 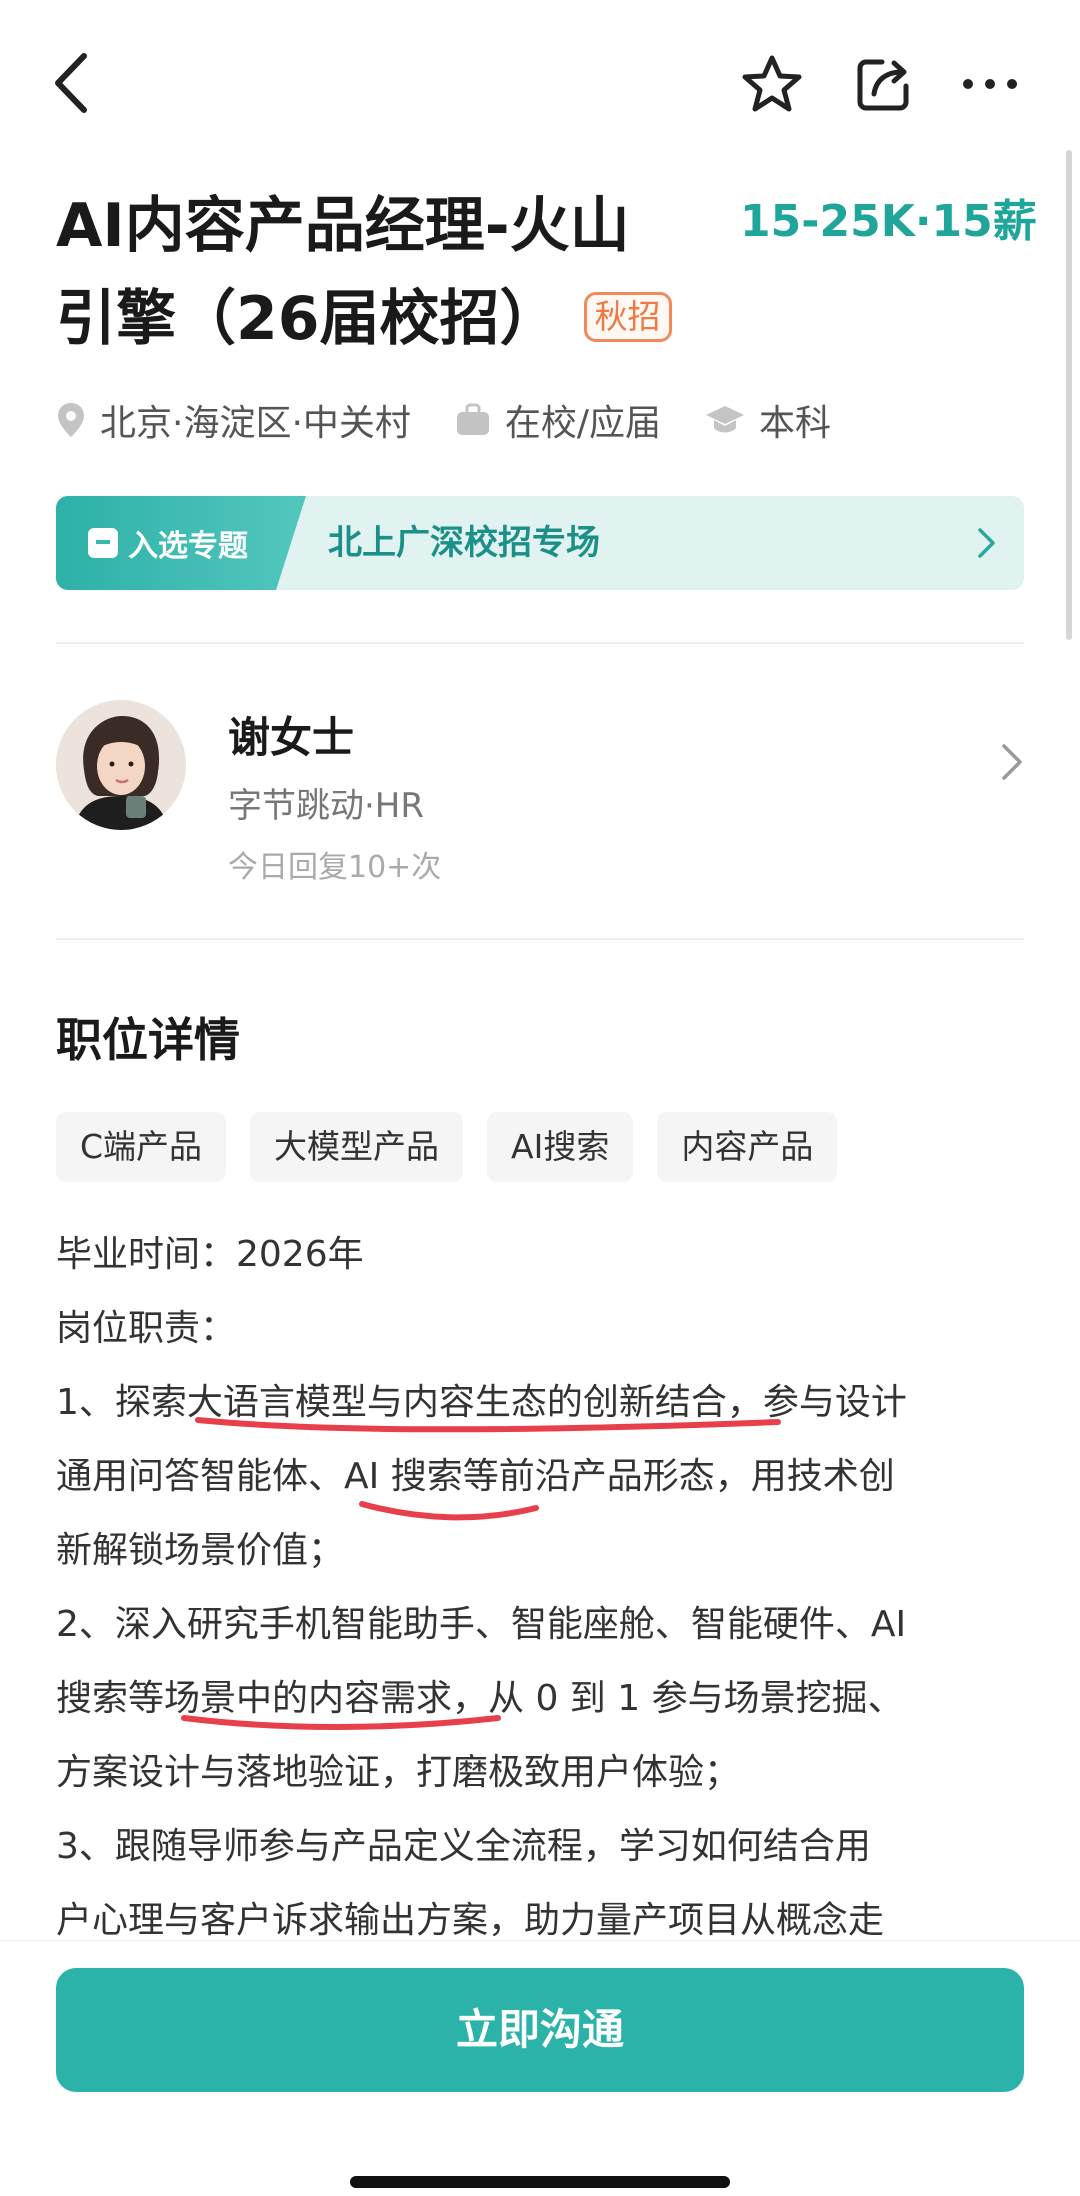 What do you see at coordinates (308, 319) in the screenshot?
I see `job-title-line2-text: 引擎（26届校招）` at bounding box center [308, 319].